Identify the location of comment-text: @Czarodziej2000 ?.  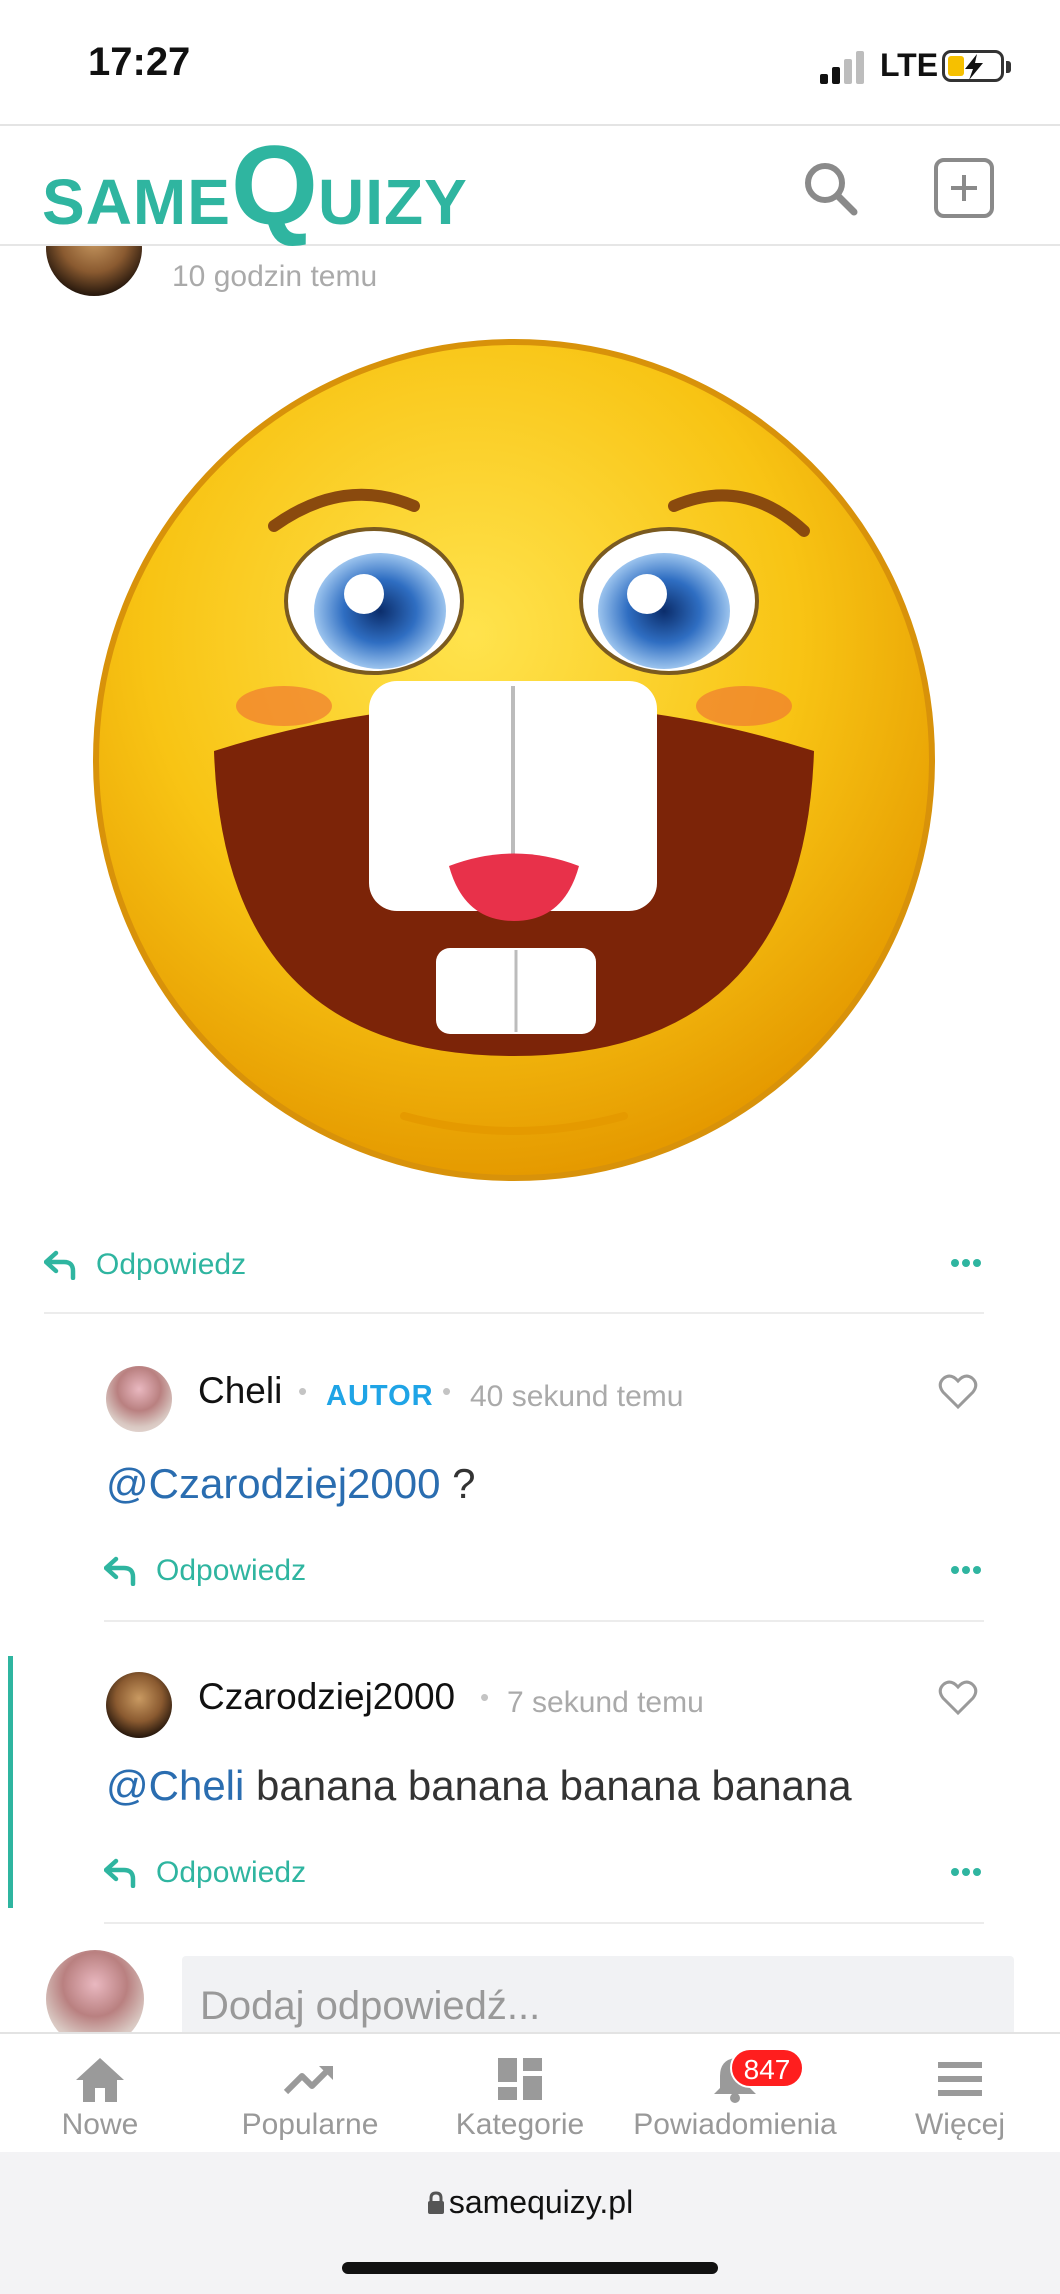
(291, 1483).